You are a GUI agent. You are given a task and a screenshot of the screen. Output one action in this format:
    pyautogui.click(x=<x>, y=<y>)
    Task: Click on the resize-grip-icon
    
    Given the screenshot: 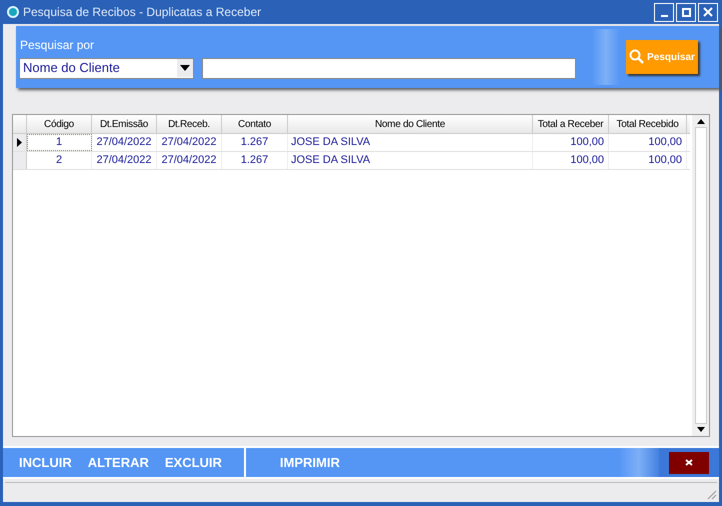 What is the action you would take?
    pyautogui.click(x=712, y=495)
    